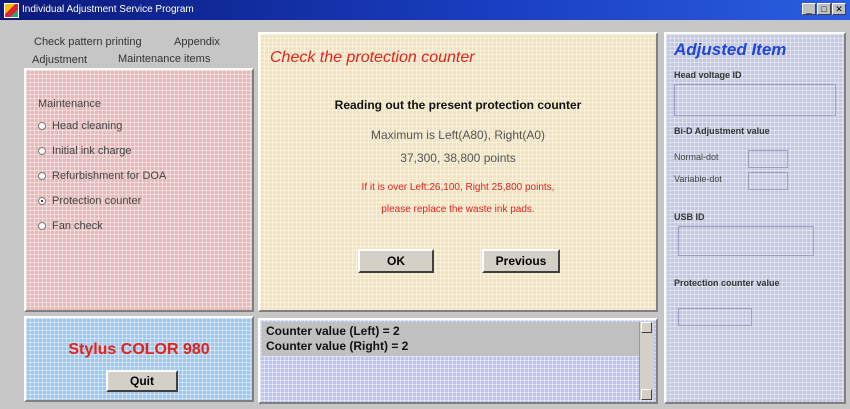  What do you see at coordinates (11, 10) in the screenshot?
I see `printer-app-icon` at bounding box center [11, 10].